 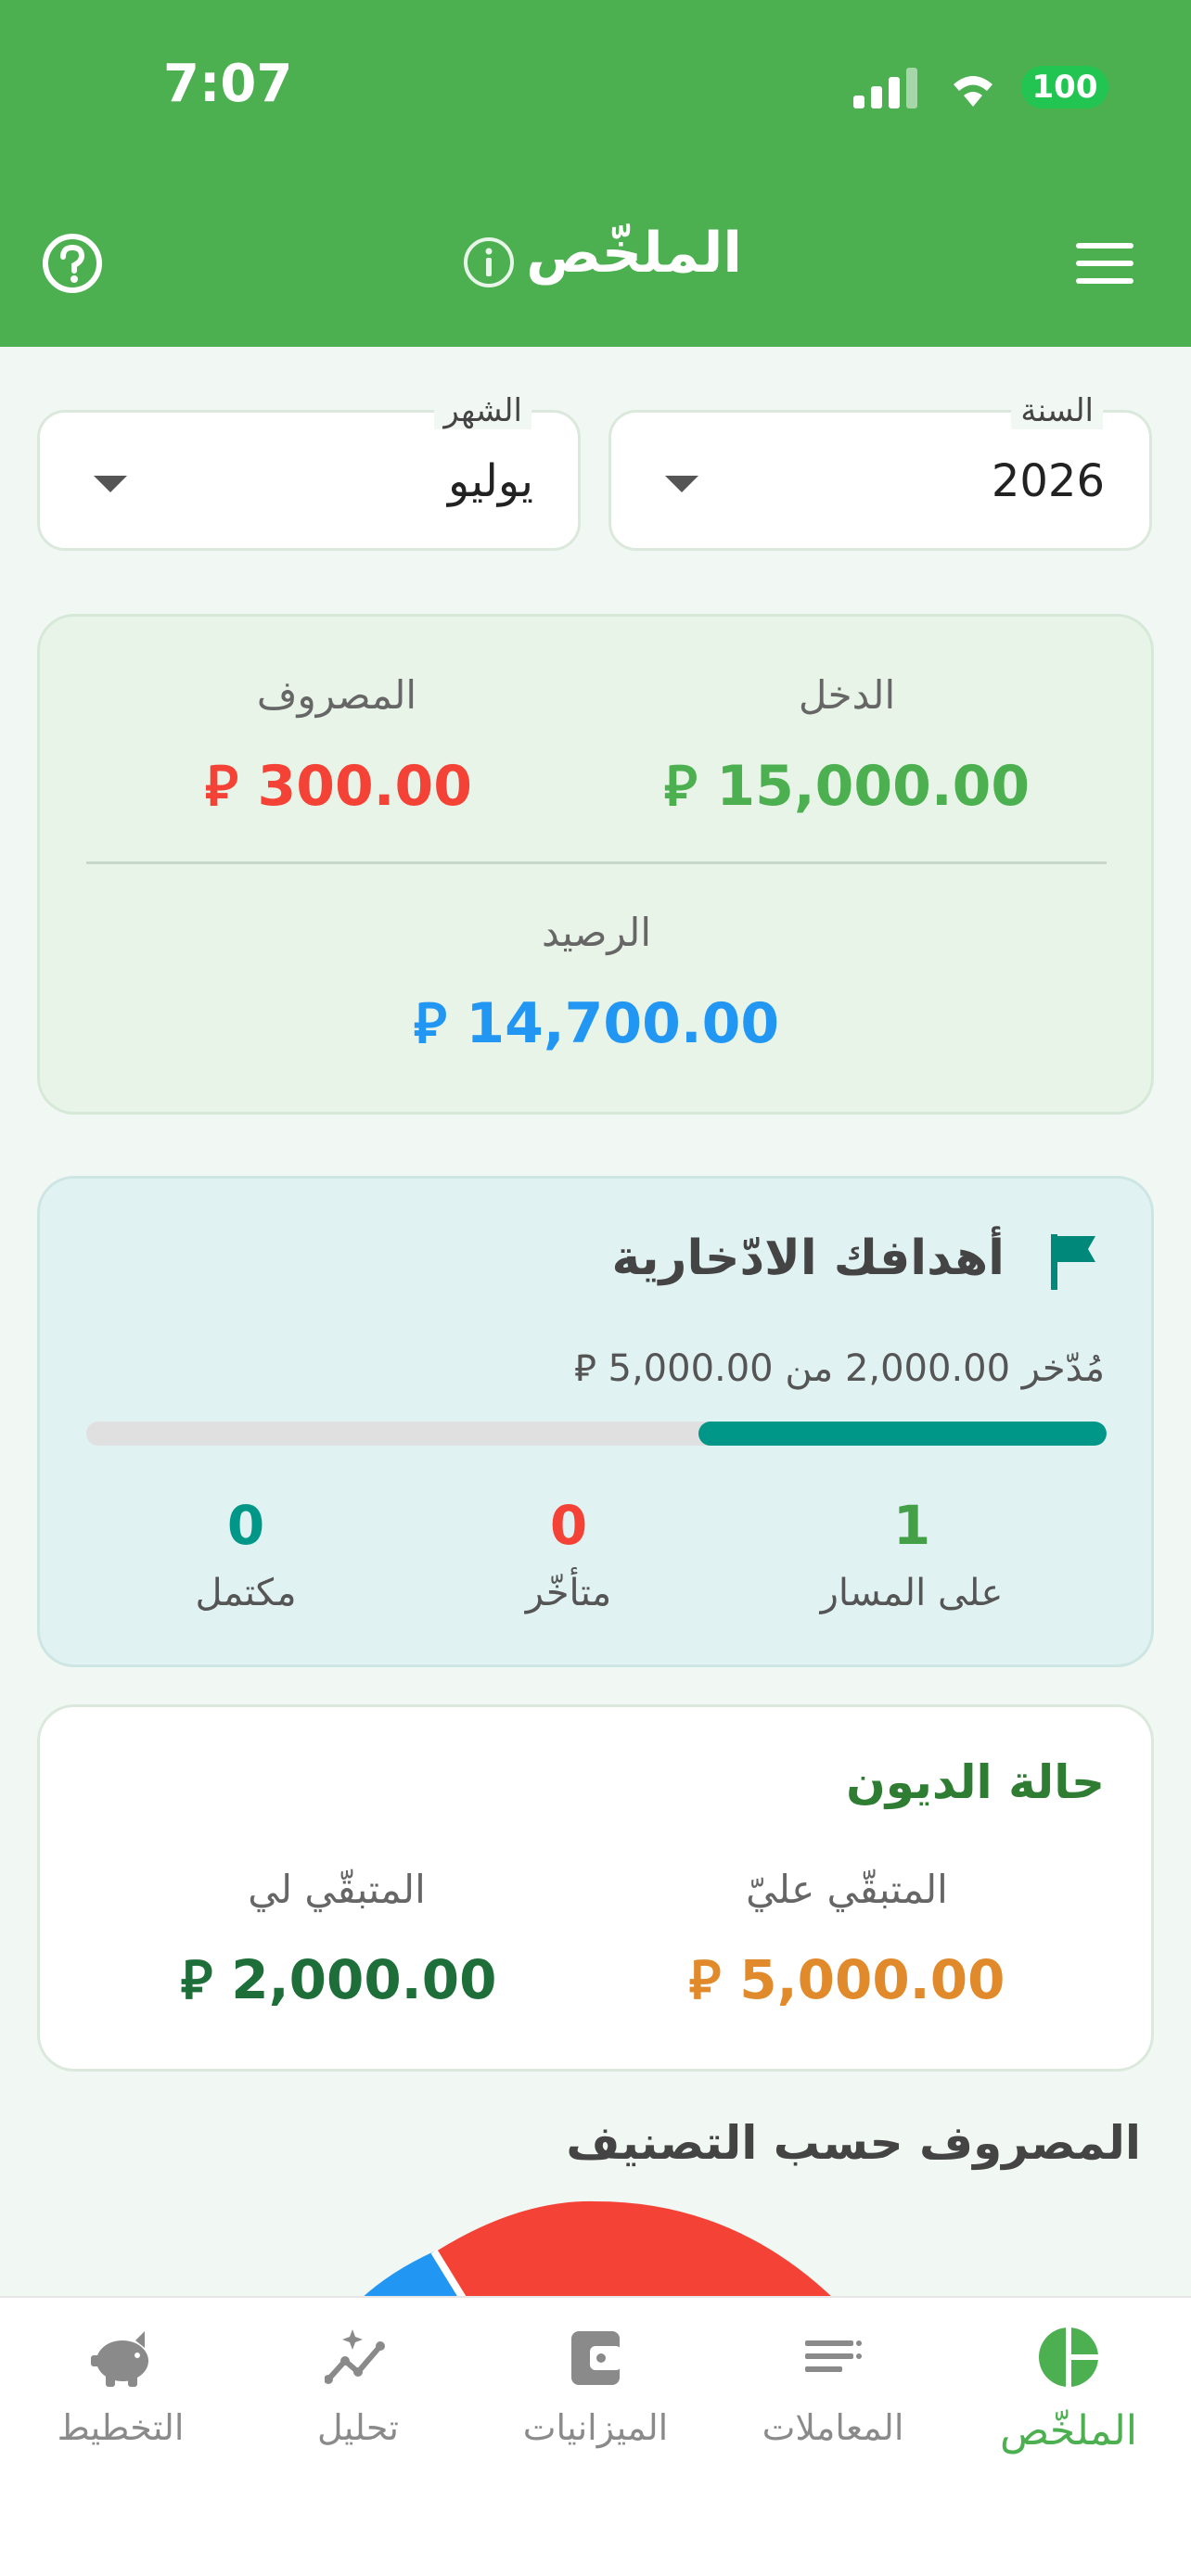 I want to click on late-count: 0, so click(x=568, y=1525).